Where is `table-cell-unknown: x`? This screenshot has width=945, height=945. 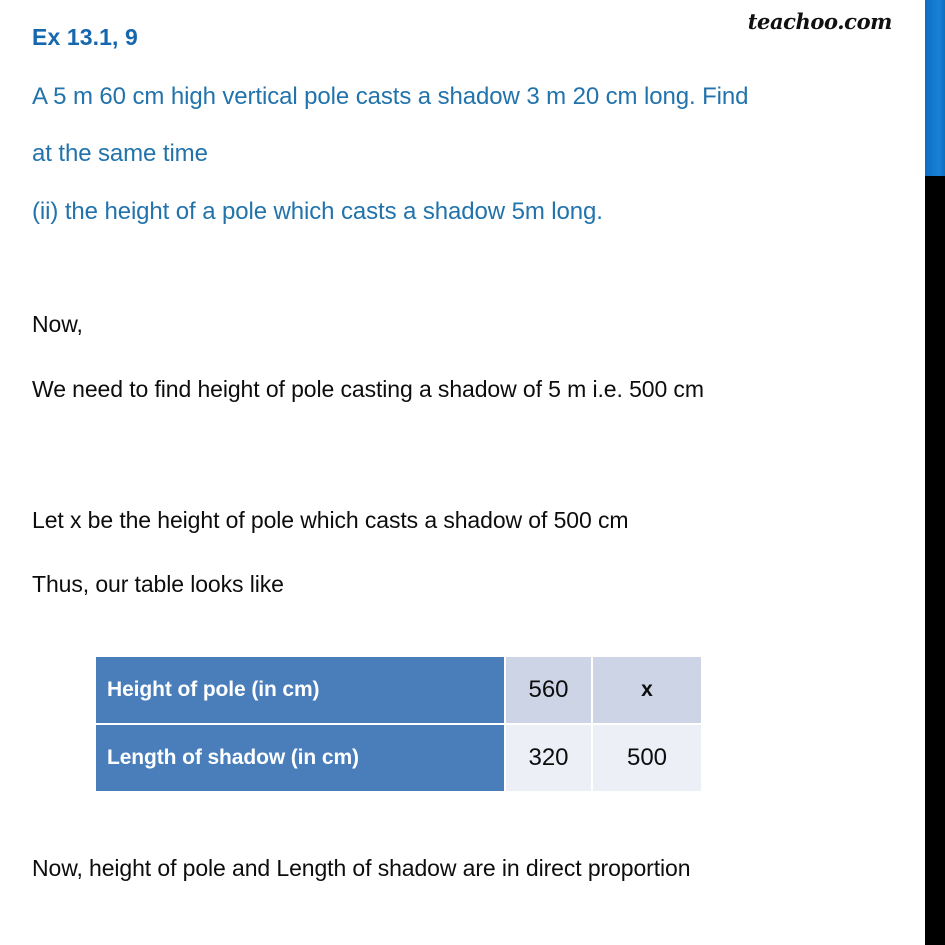
table-cell-unknown: x is located at coordinates (646, 691).